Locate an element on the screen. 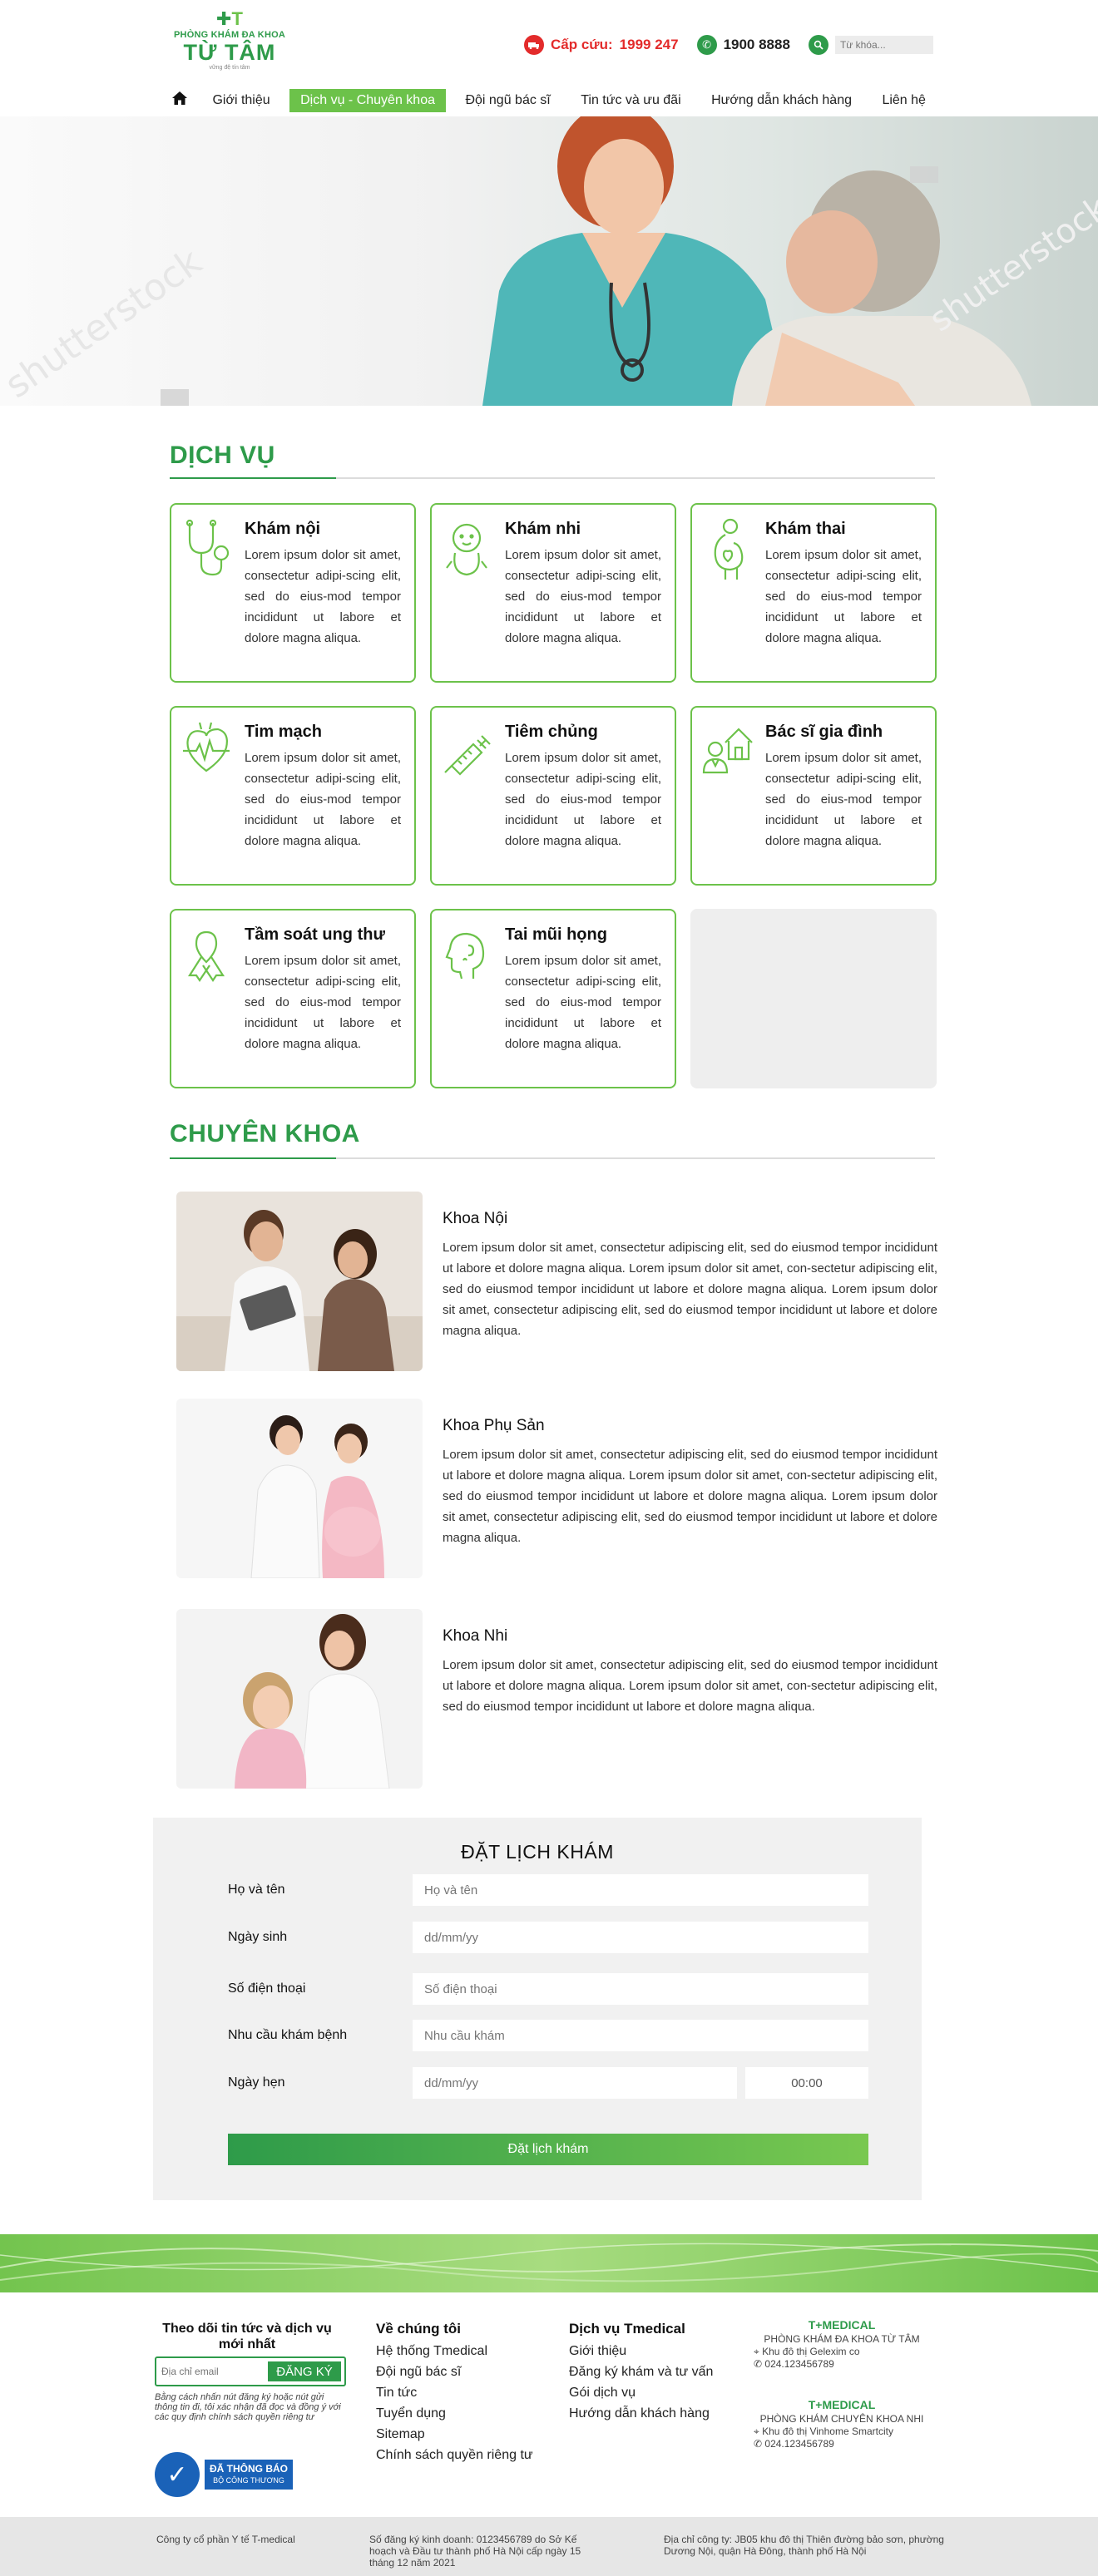  search-box is located at coordinates (870, 45).